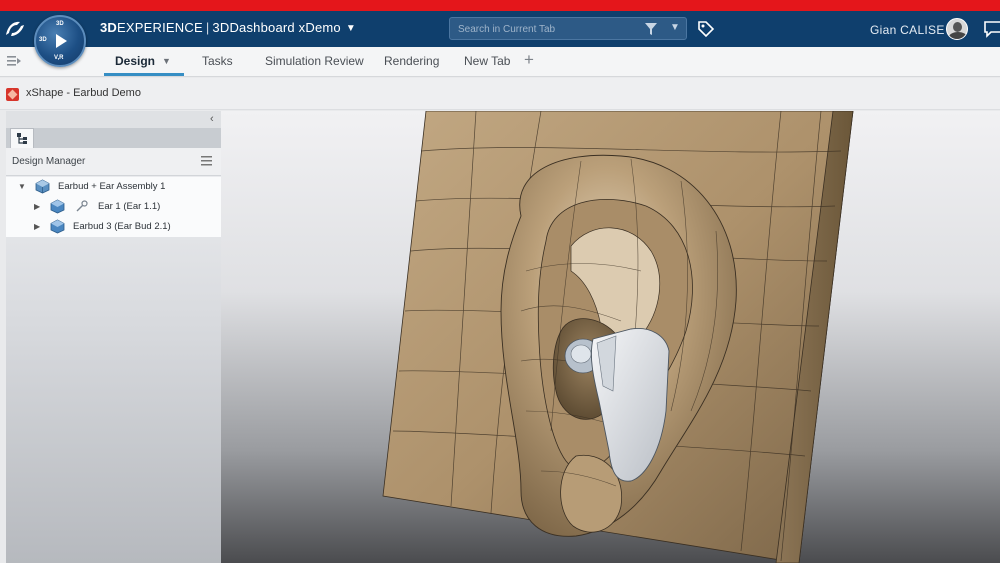 This screenshot has width=1000, height=563. Describe the element at coordinates (113, 138) in the screenshot. I see `panel-tabstrip` at that location.